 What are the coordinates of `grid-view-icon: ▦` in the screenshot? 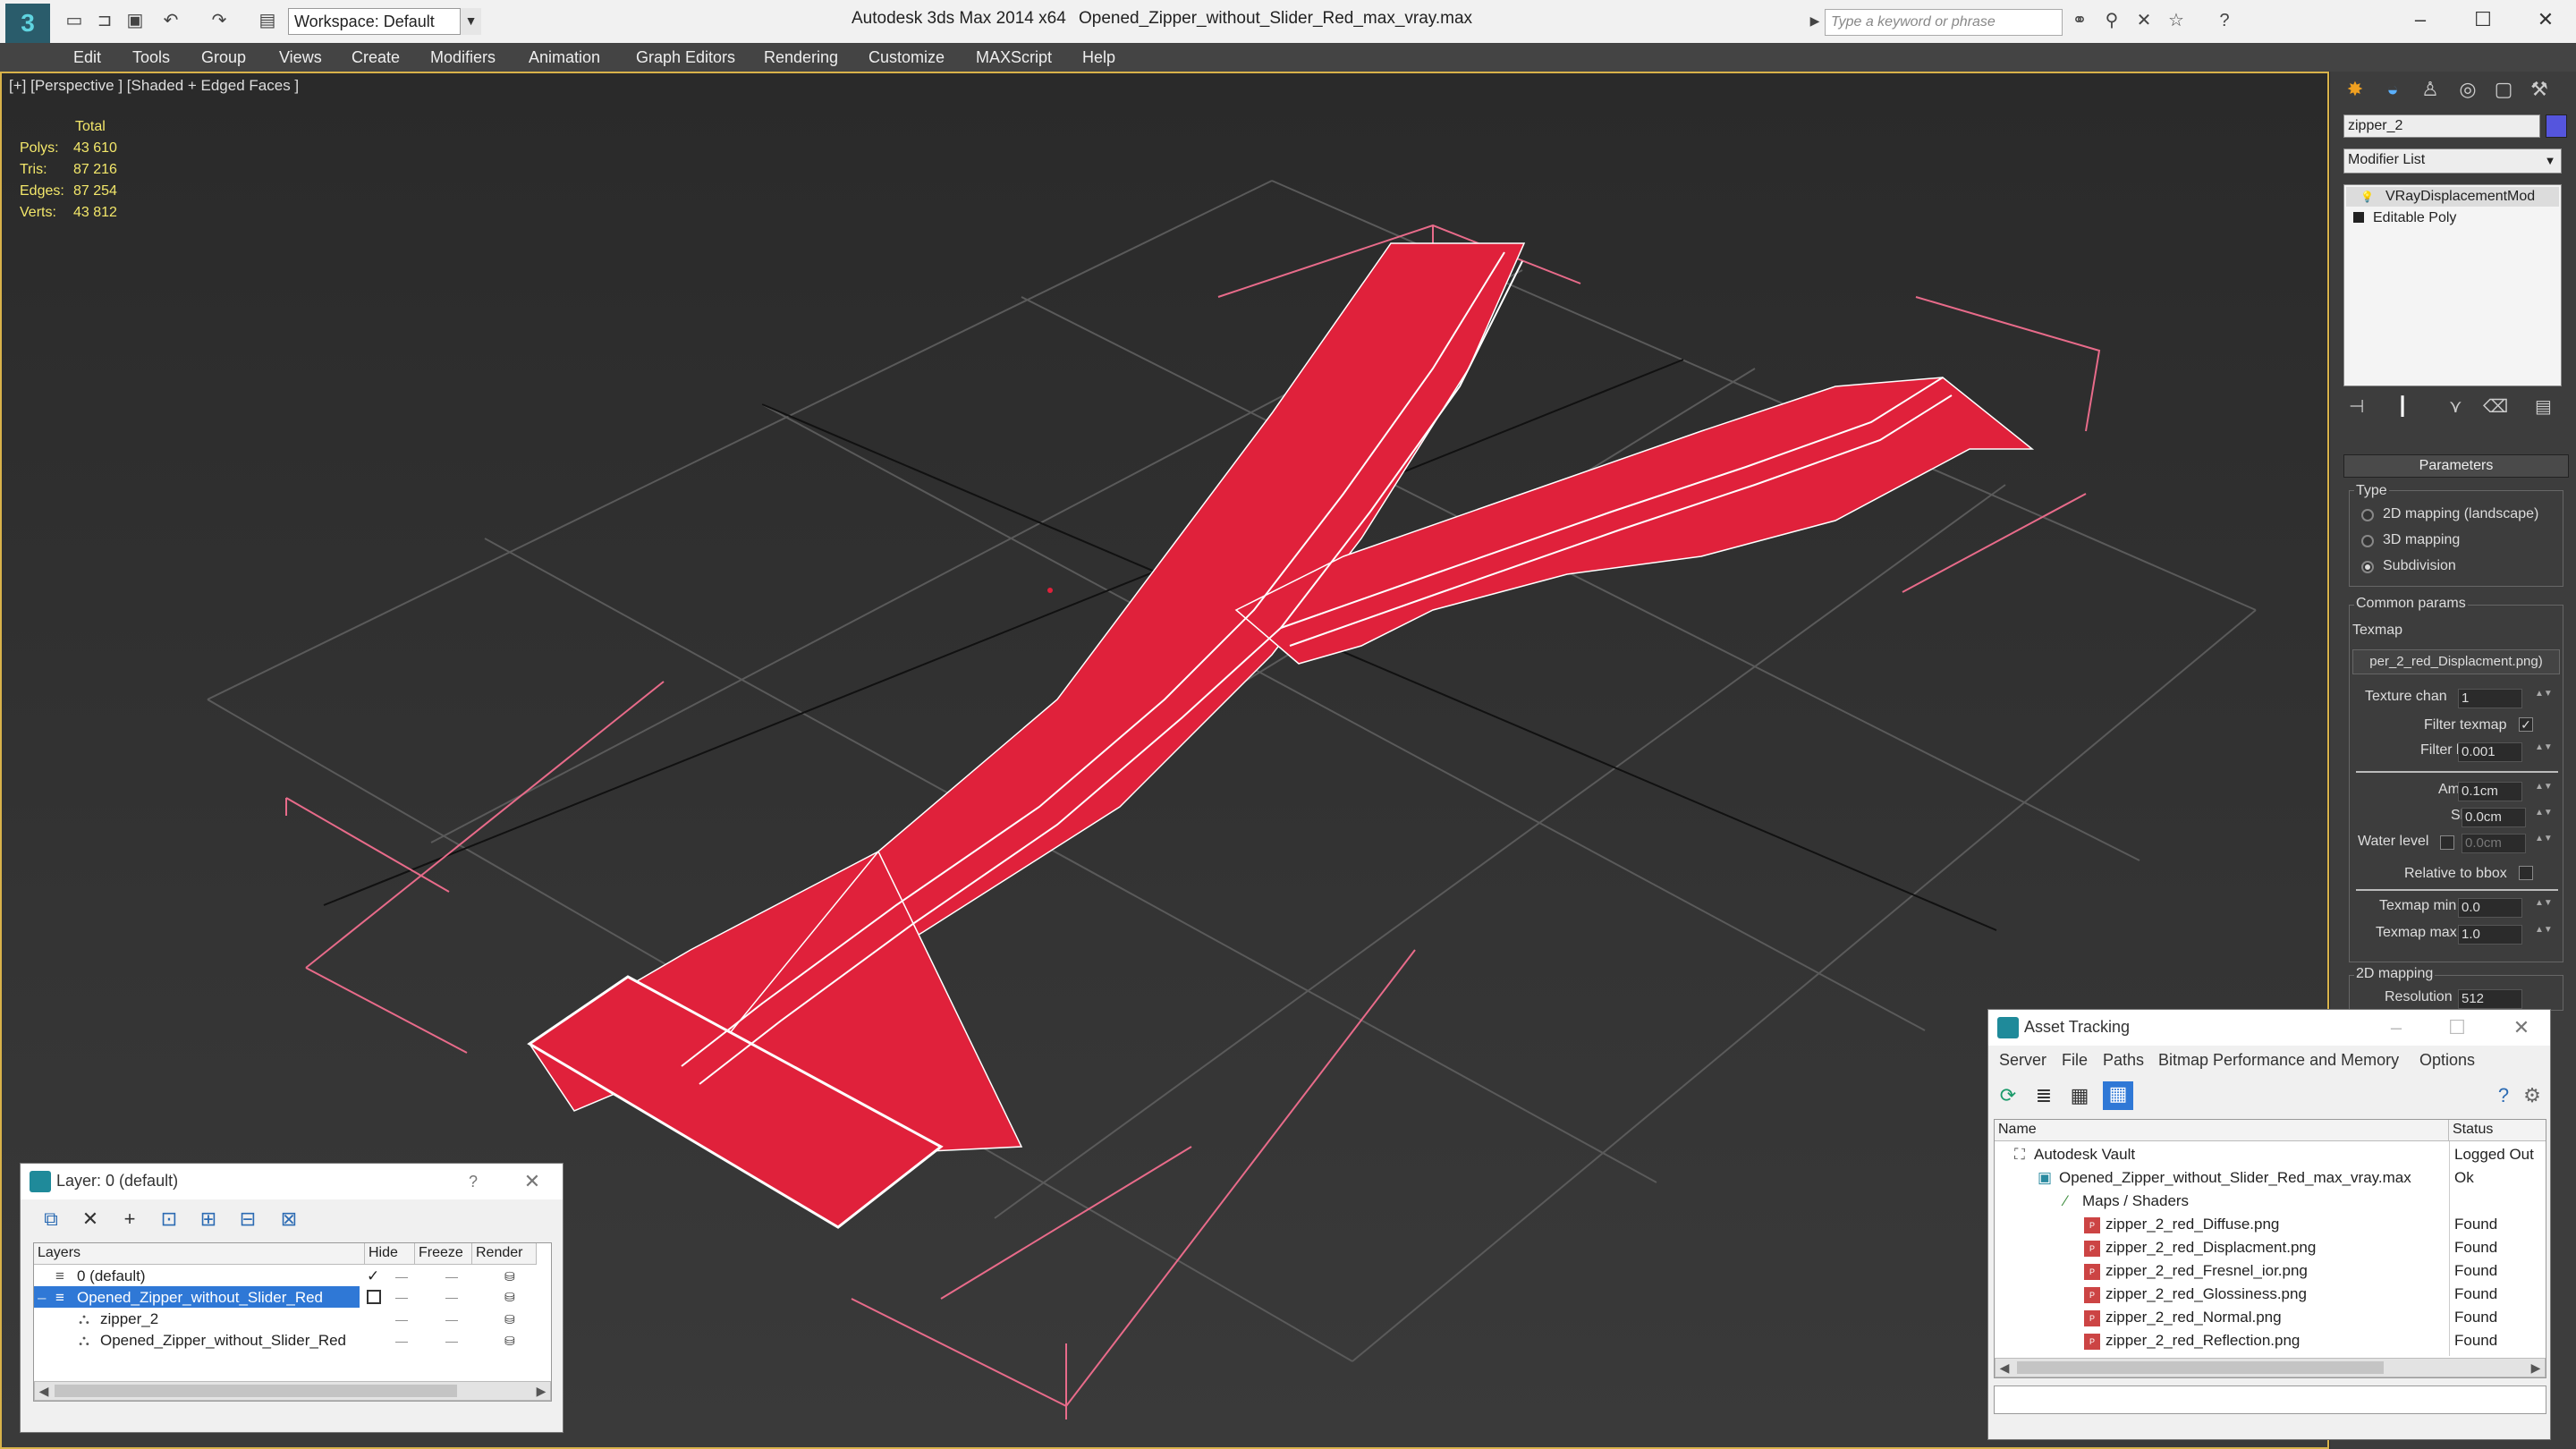 It's located at (2118, 1095).